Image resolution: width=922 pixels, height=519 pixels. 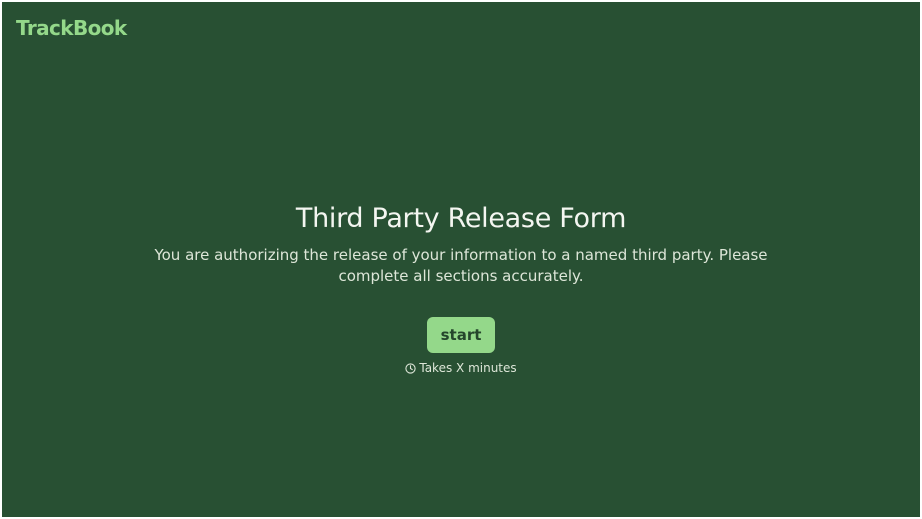 I want to click on start-button: start, so click(x=461, y=335).